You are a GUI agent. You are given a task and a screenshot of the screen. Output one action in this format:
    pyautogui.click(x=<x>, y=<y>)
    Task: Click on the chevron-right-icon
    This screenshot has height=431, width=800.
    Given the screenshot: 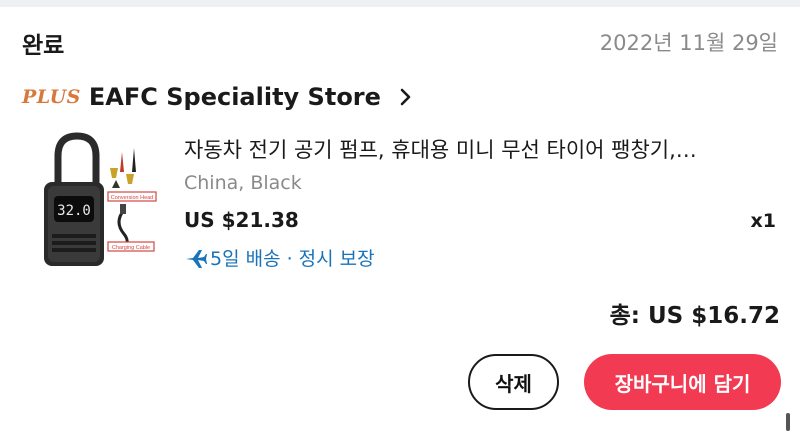 What is the action you would take?
    pyautogui.click(x=405, y=97)
    